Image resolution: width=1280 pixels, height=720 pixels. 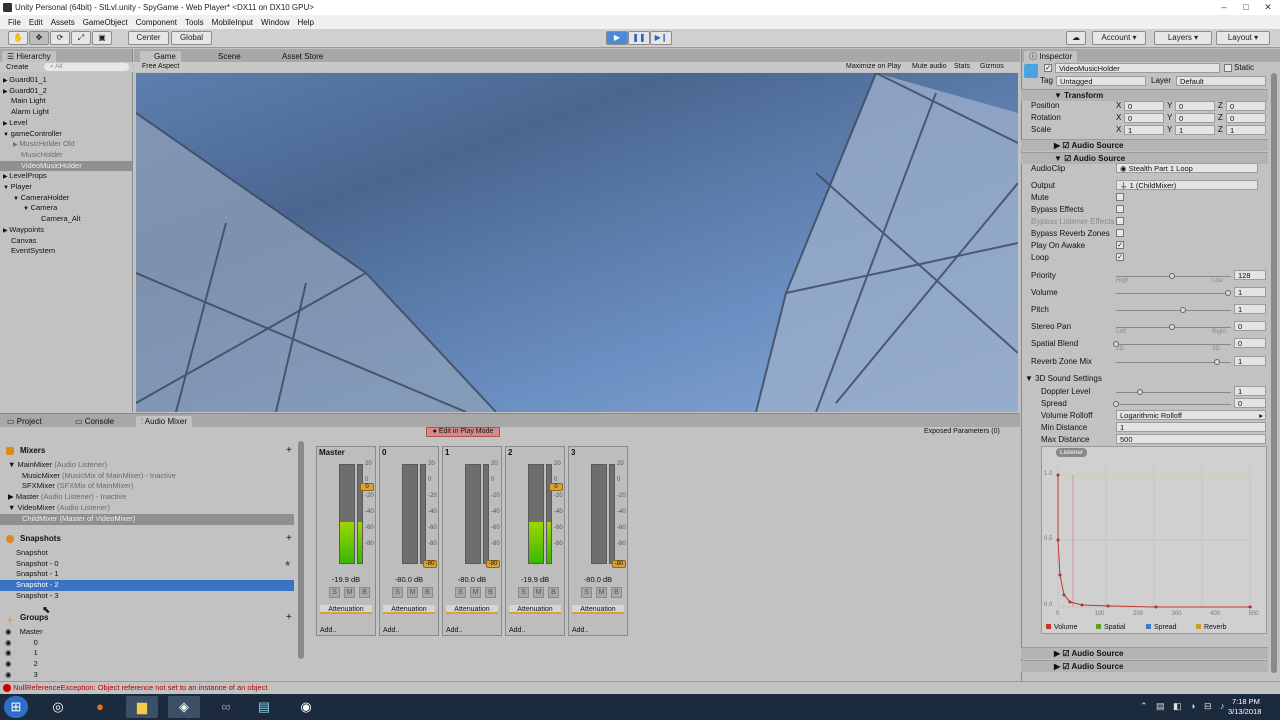 What do you see at coordinates (19, 653) in the screenshot?
I see `group-item: ◉ 1` at bounding box center [19, 653].